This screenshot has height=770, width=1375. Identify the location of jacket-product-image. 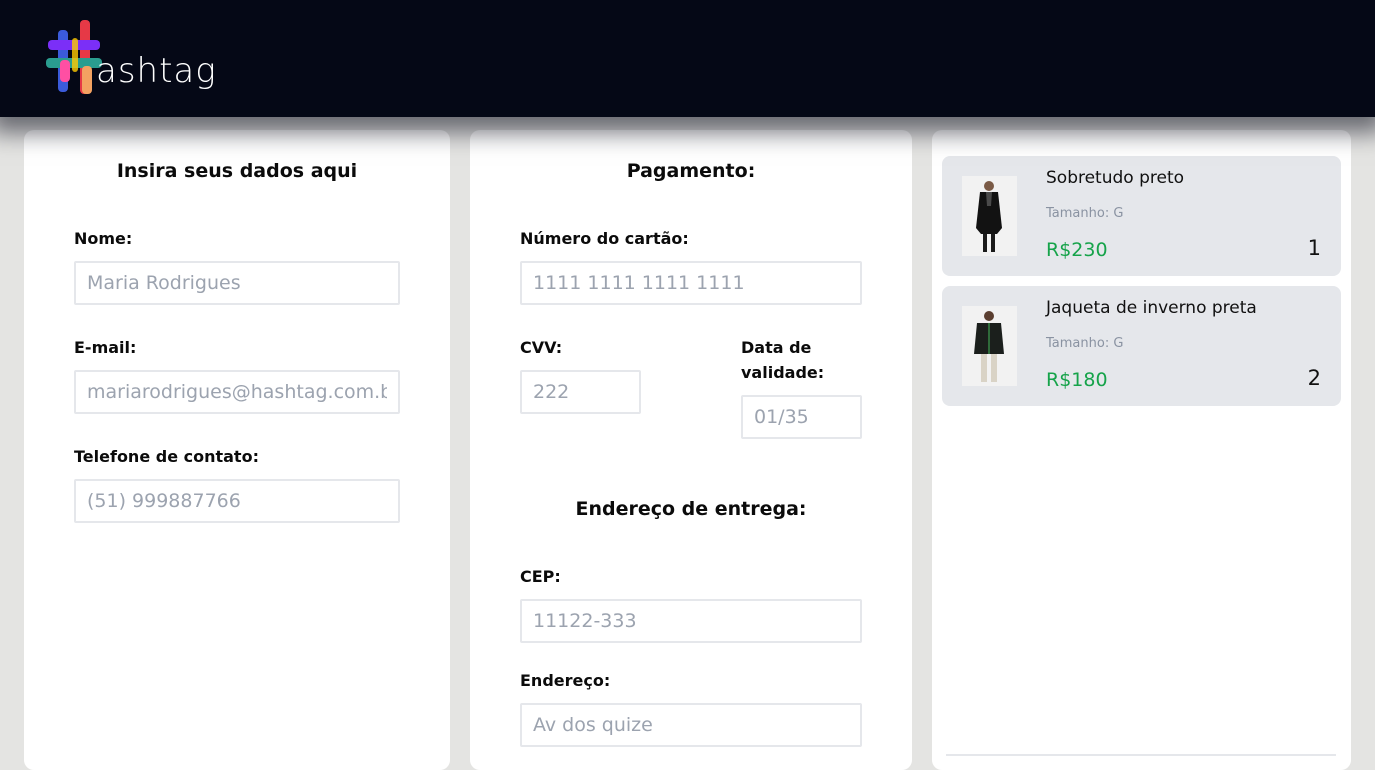
(989, 346).